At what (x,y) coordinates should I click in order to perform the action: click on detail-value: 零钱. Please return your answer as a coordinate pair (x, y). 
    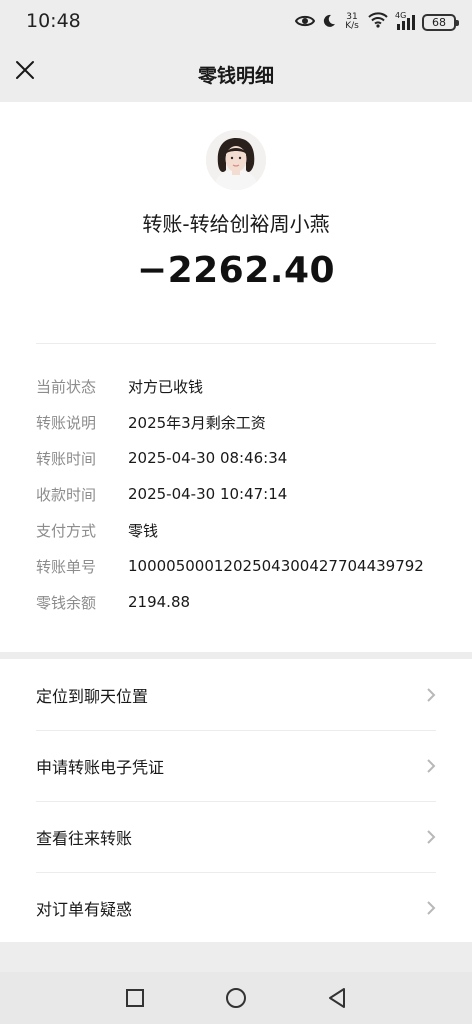
    Looking at the image, I should click on (143, 530).